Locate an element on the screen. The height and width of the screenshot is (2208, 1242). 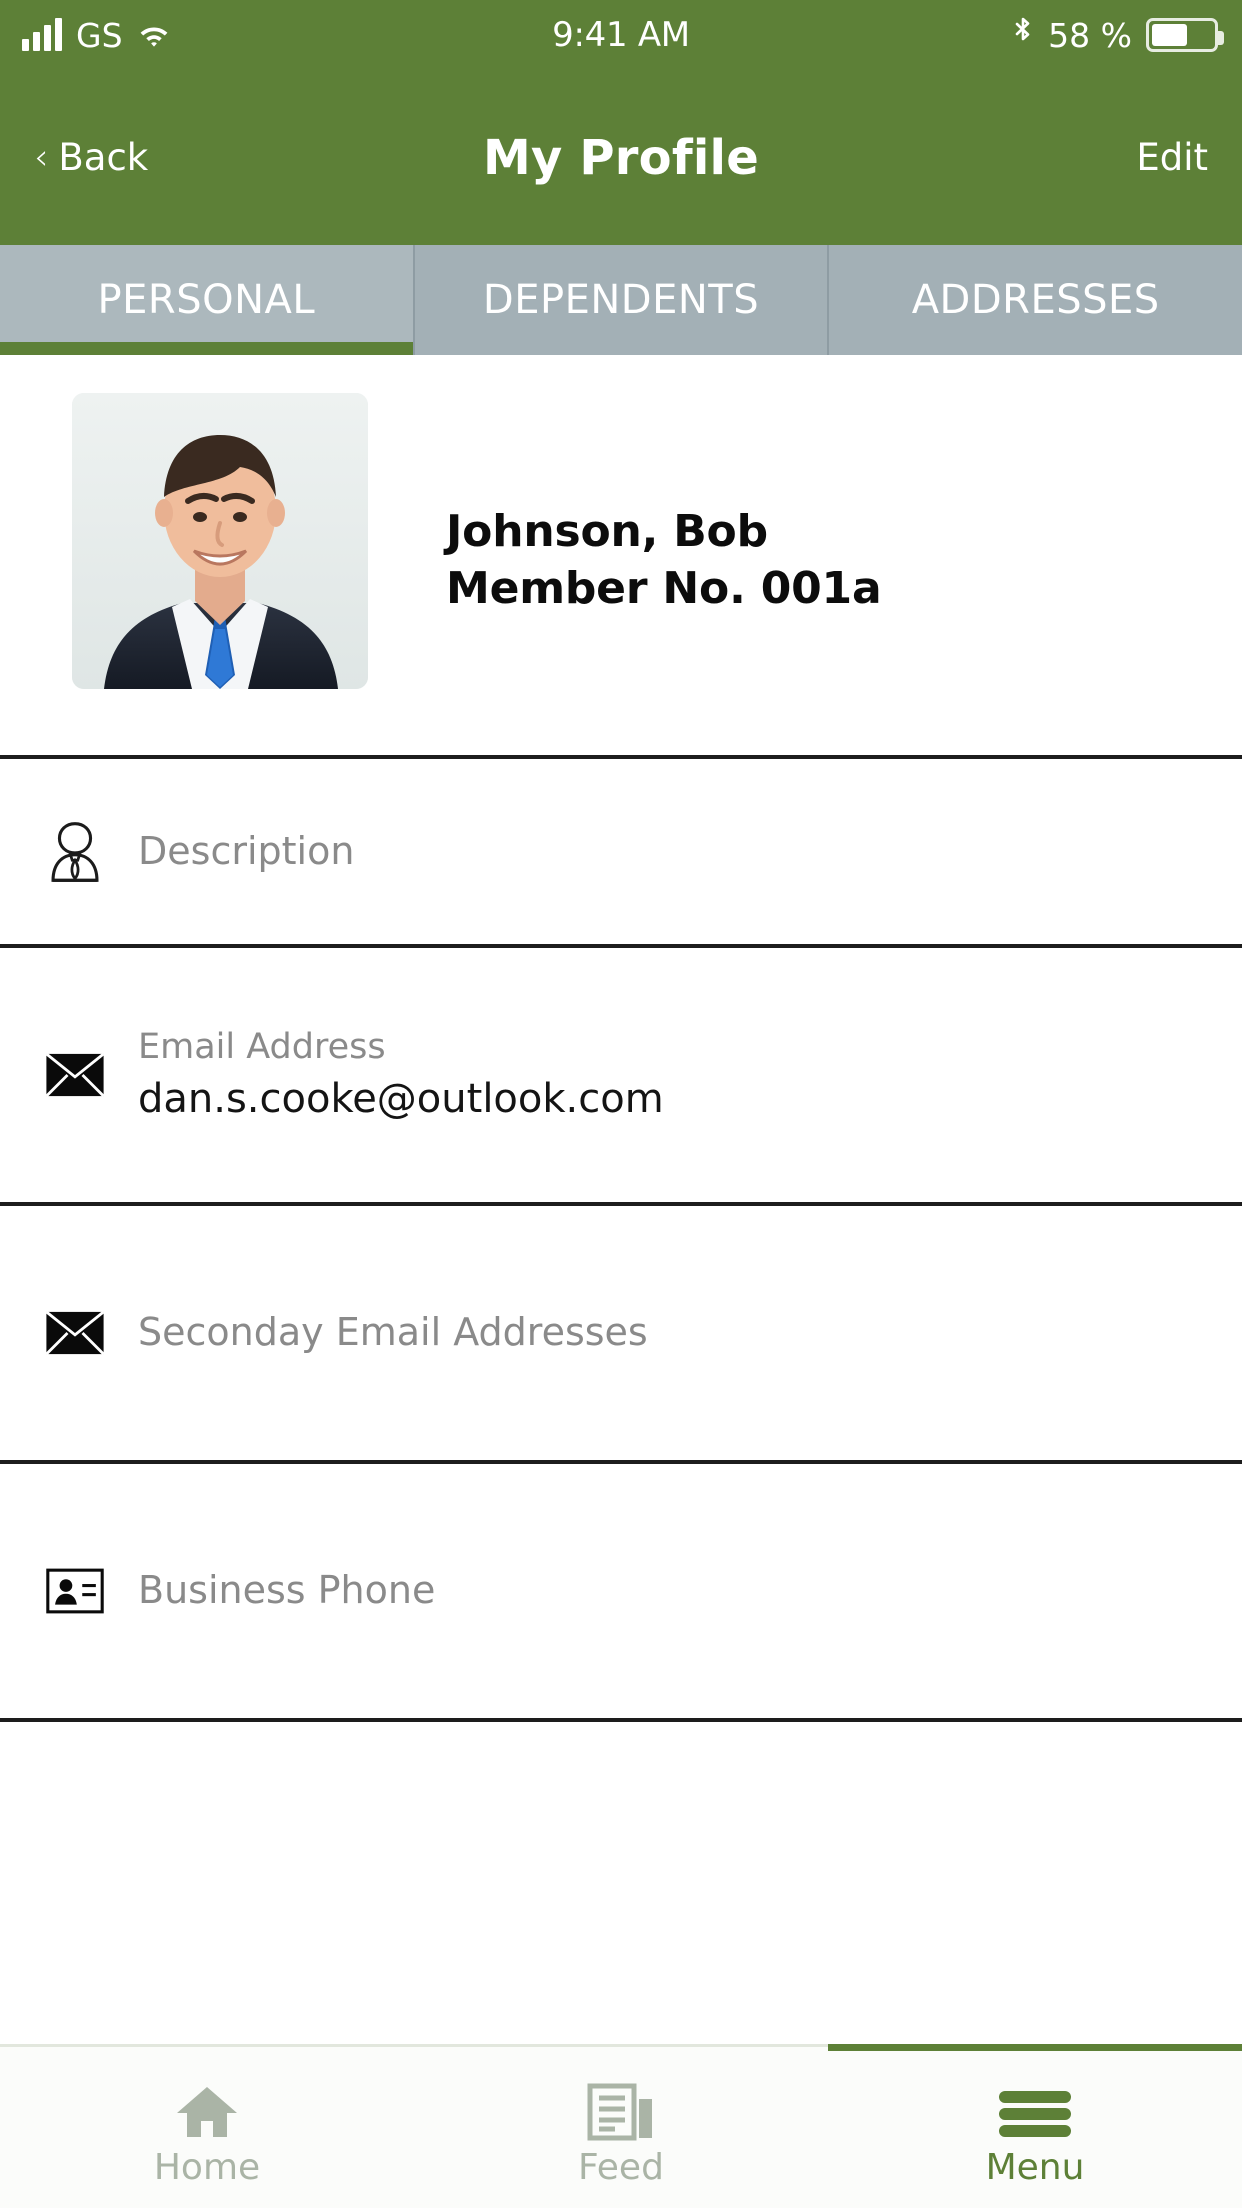
field-label: Description is located at coordinates (246, 850).